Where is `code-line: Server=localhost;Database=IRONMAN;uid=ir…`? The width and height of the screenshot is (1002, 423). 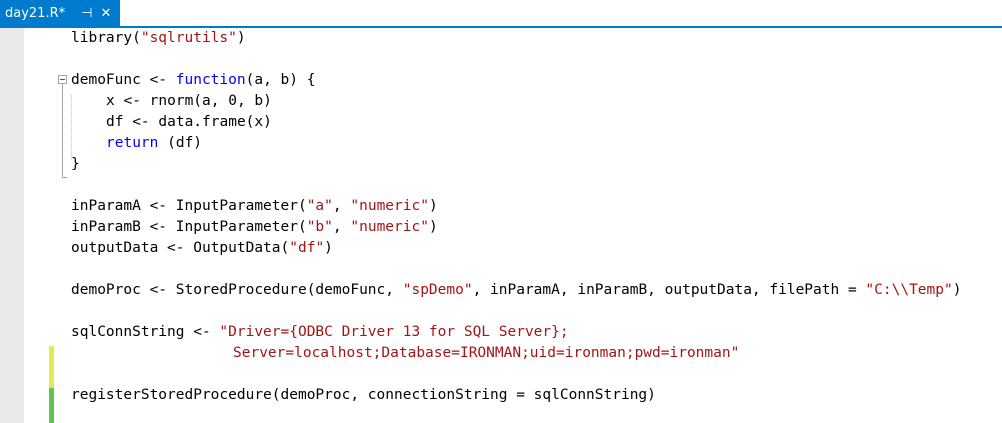
code-line: Server=localhost;Database=IRONMAN;uid=ir… is located at coordinates (486, 353).